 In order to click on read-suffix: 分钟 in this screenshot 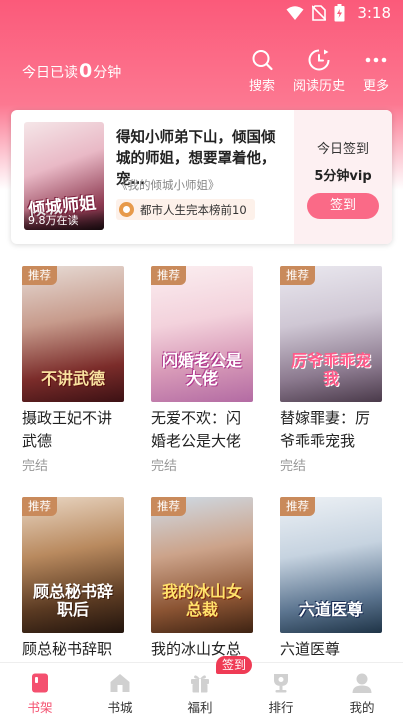, I will do `click(107, 73)`.